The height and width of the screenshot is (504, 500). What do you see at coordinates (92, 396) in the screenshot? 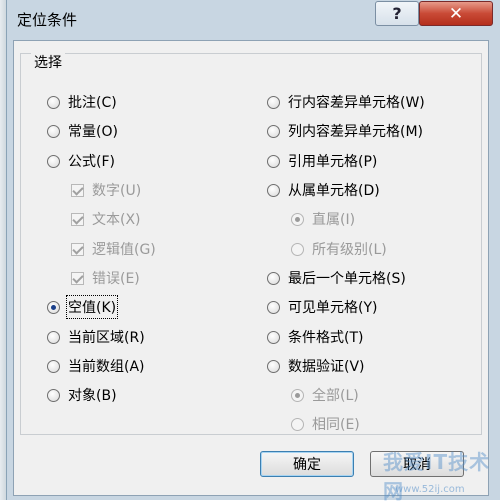
I see `option-label: 对象(B)` at bounding box center [92, 396].